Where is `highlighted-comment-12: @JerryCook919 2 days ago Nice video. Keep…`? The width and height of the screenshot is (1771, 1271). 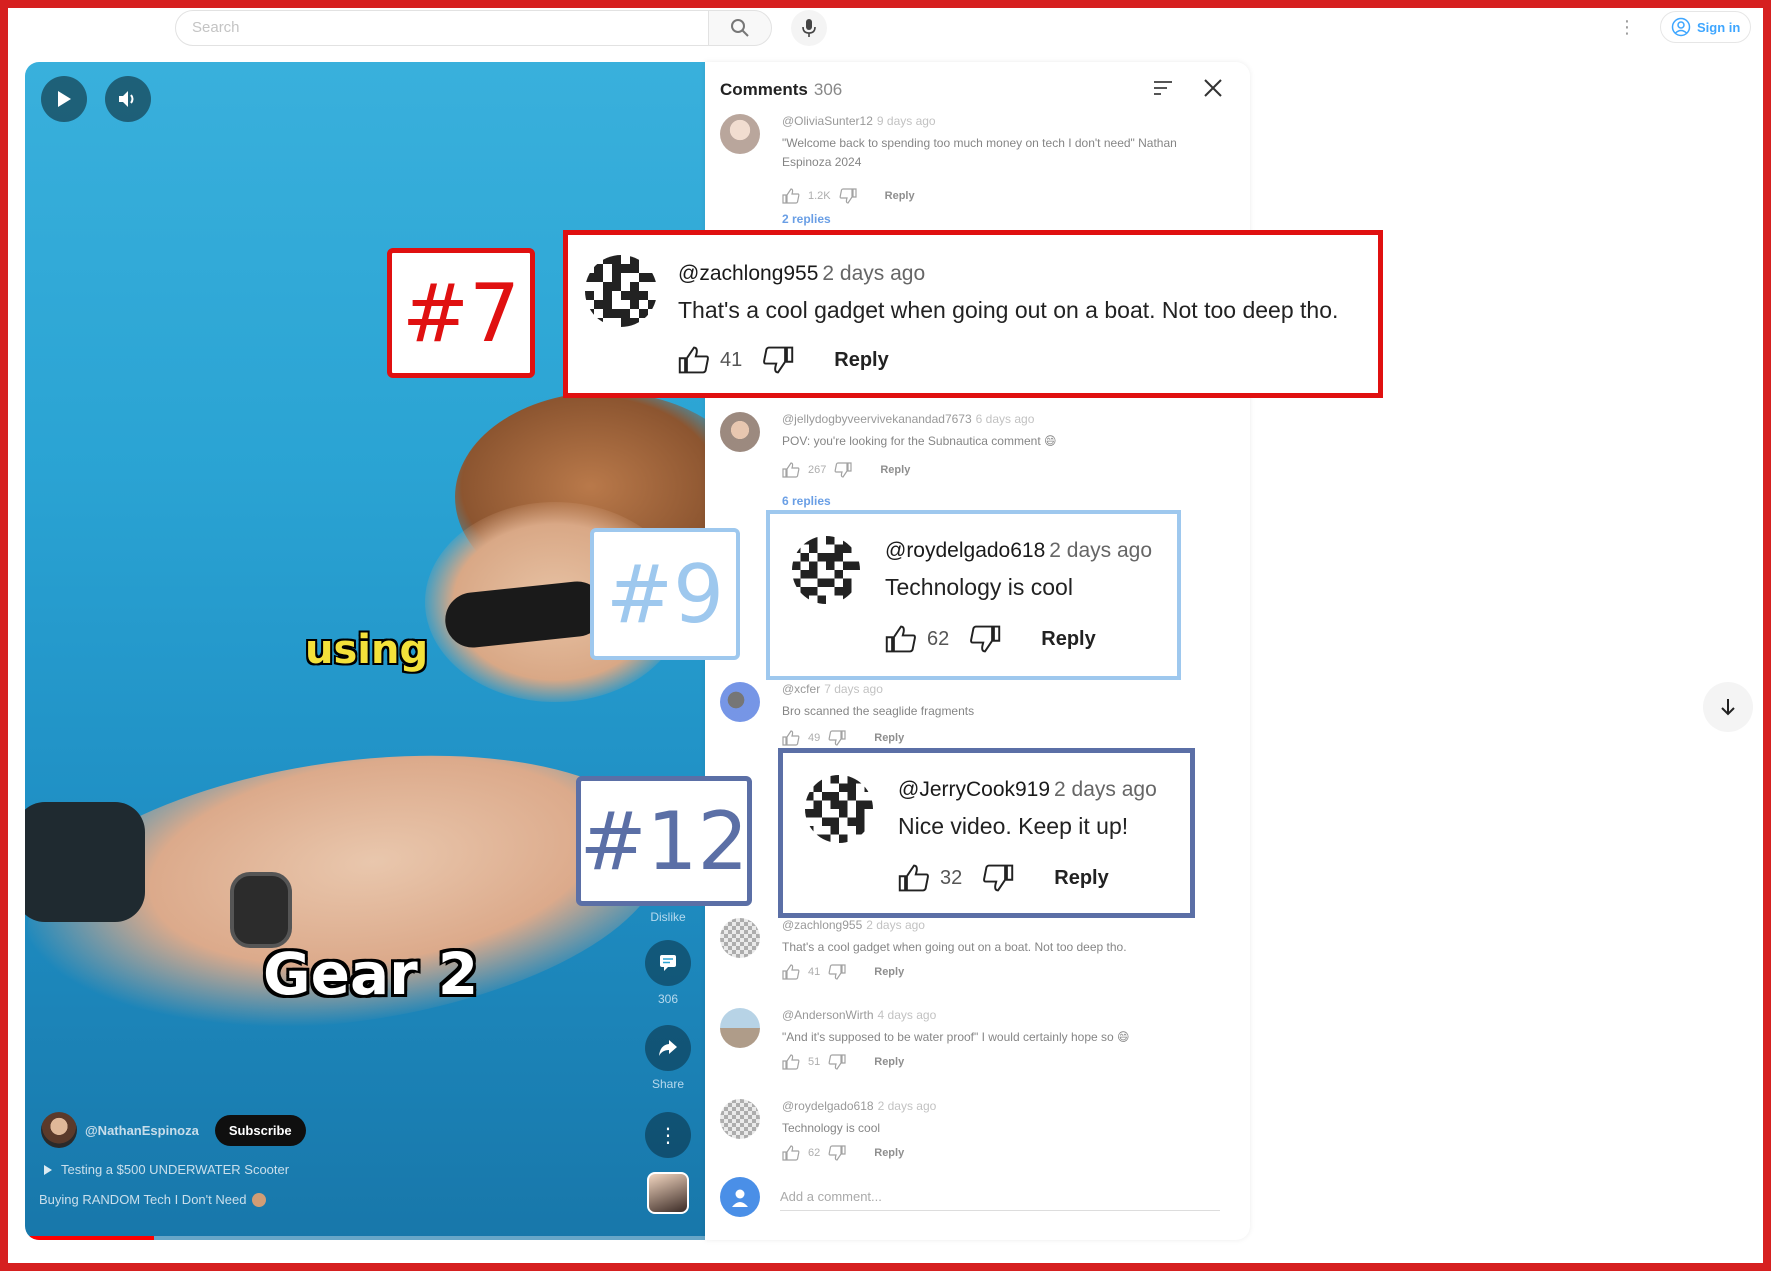 highlighted-comment-12: @JerryCook919 2 days ago Nice video. Keep… is located at coordinates (986, 833).